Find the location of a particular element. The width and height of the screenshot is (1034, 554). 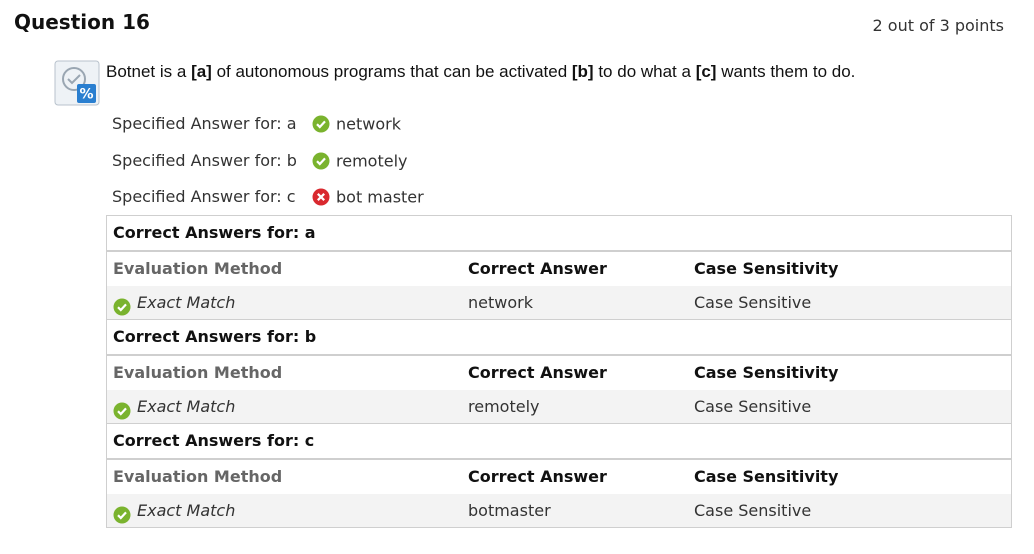

incorrect-x-icon is located at coordinates (321, 197).